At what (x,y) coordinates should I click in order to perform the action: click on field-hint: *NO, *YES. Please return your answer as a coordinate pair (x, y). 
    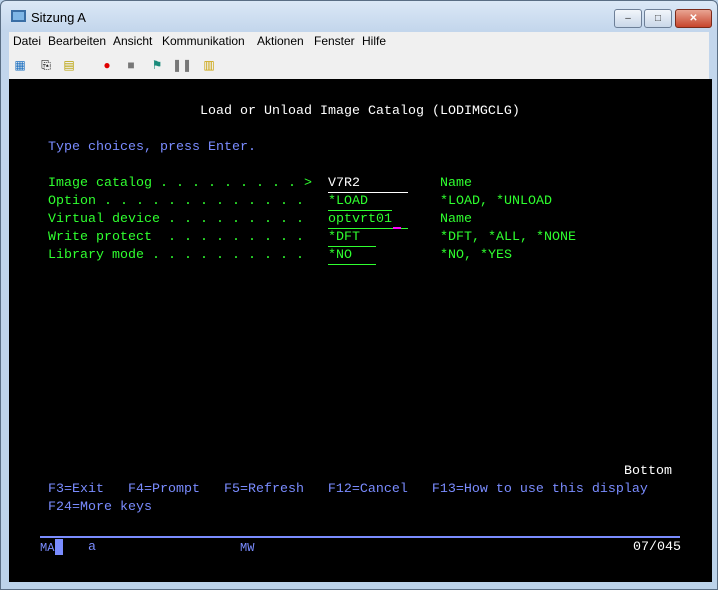
    Looking at the image, I should click on (476, 255).